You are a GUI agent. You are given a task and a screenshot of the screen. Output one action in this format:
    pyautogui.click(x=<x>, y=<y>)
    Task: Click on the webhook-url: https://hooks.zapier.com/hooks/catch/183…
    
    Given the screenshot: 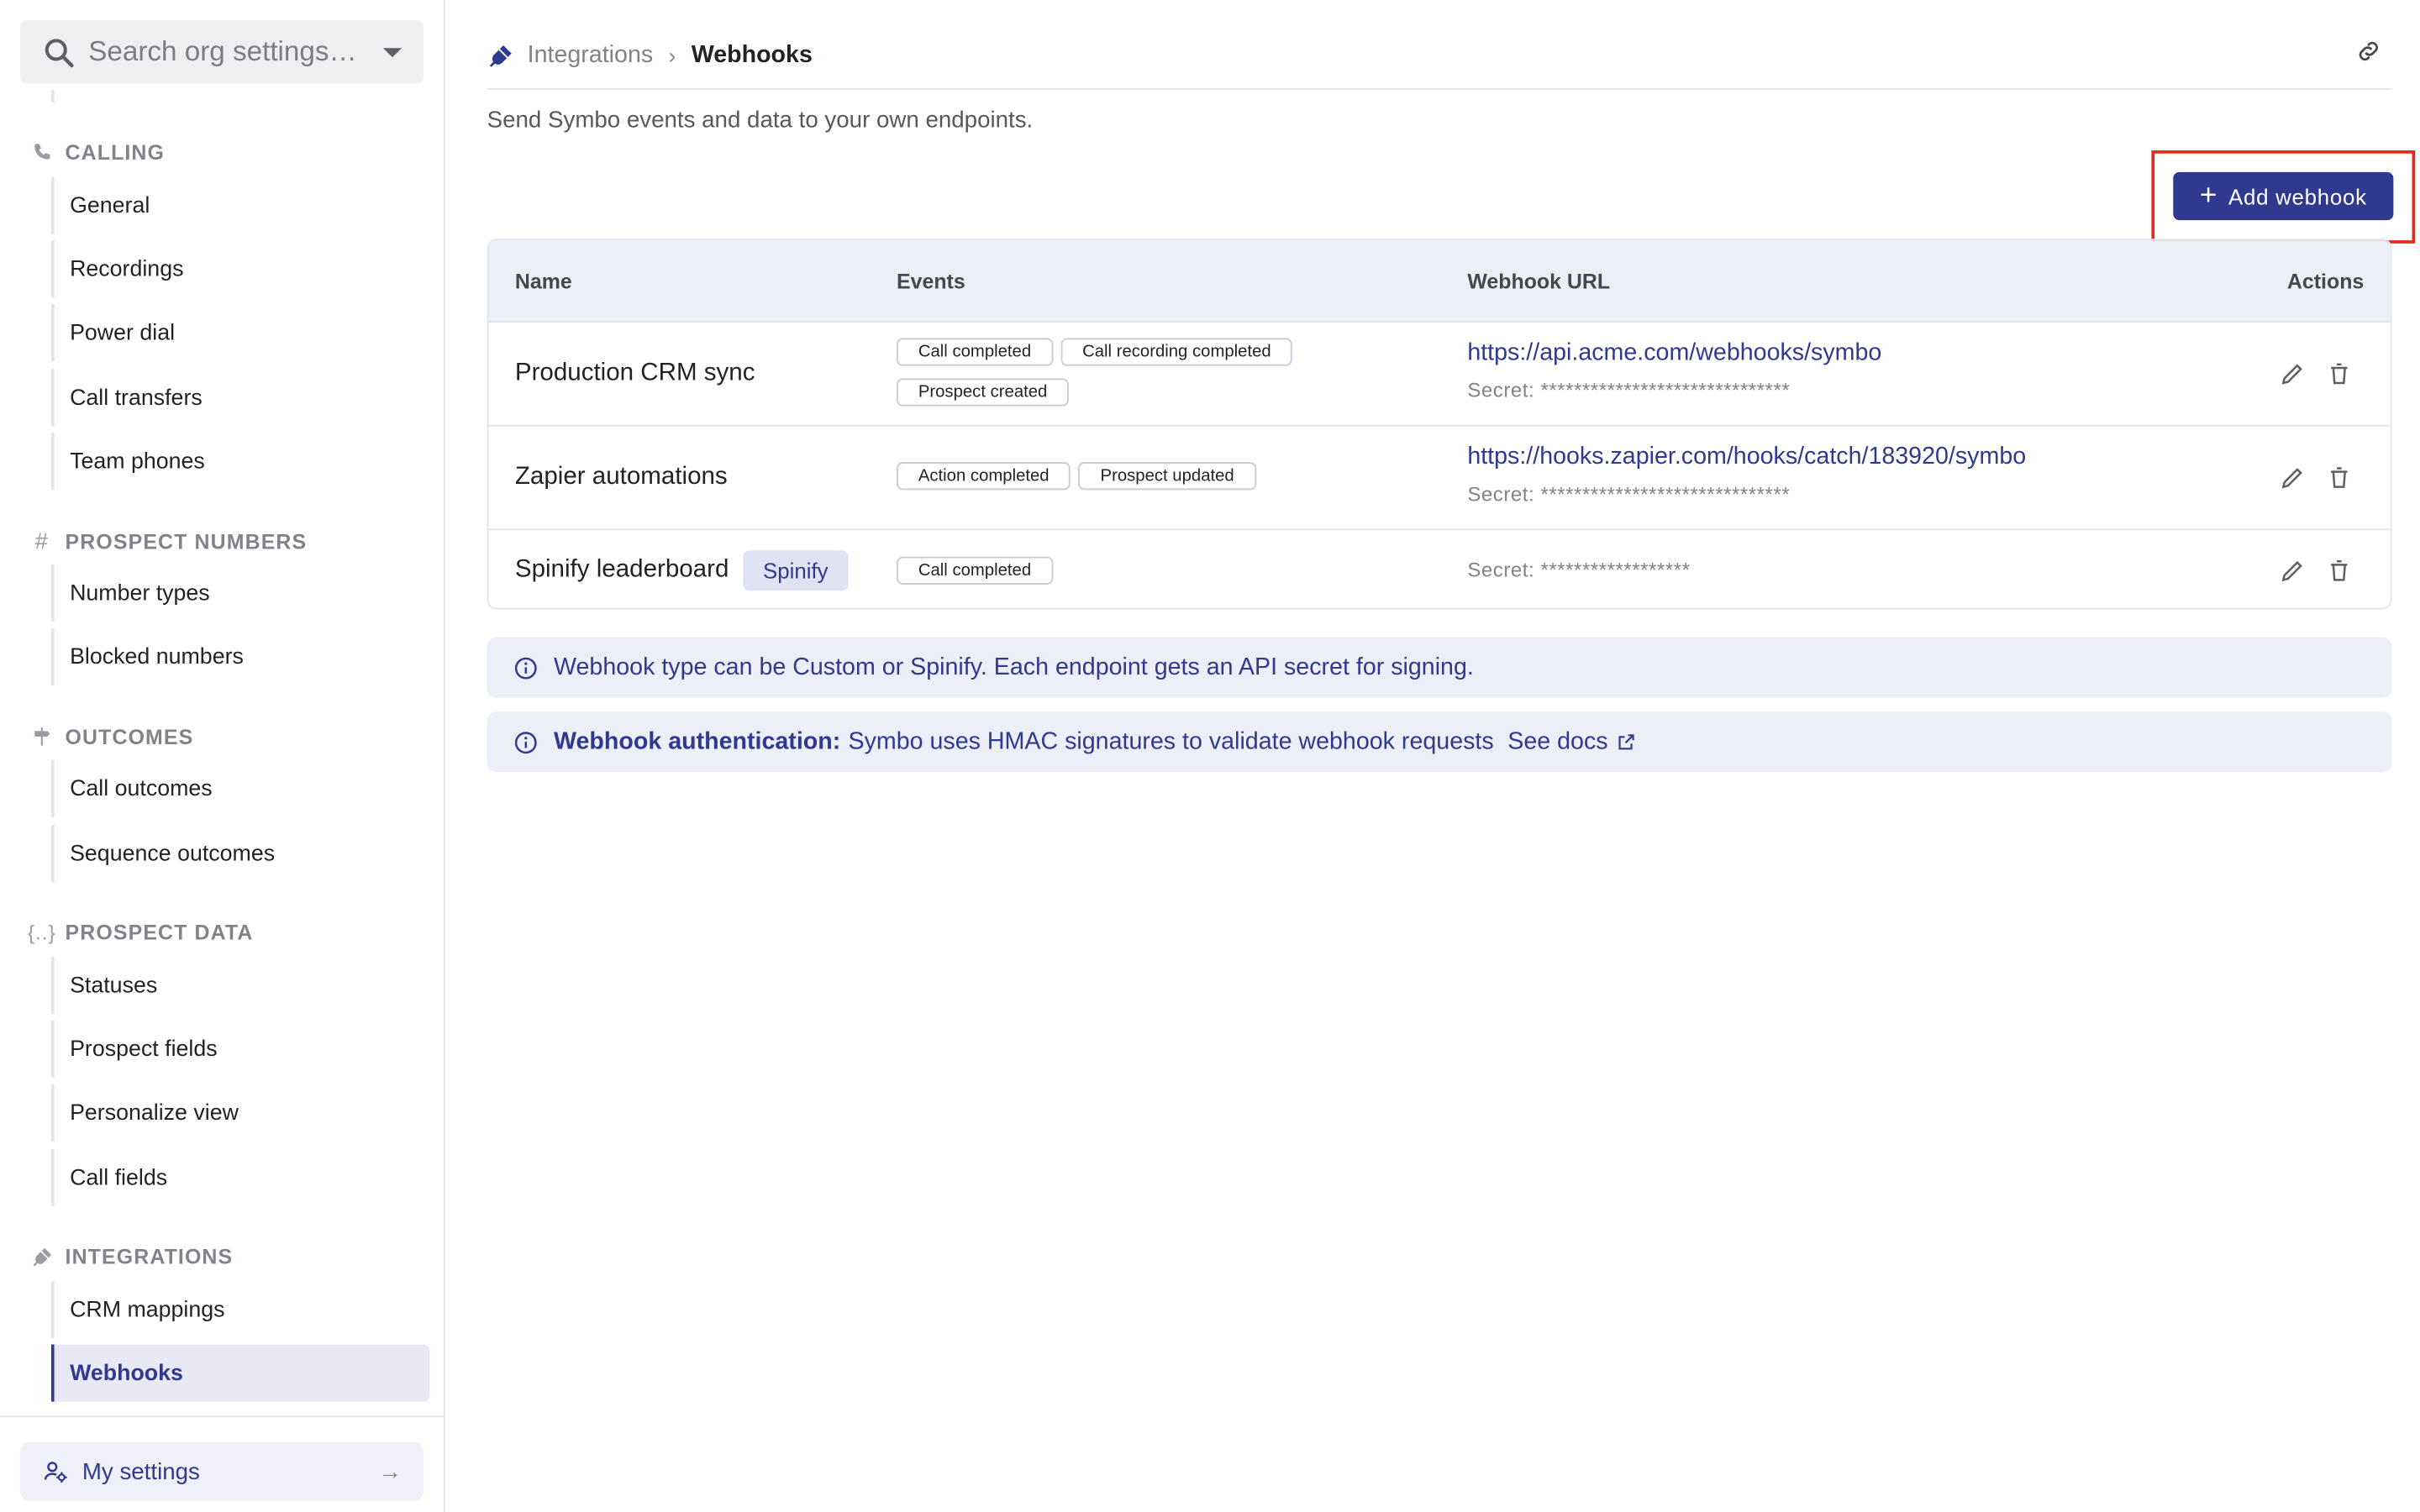 What is the action you would take?
    pyautogui.click(x=1746, y=457)
    